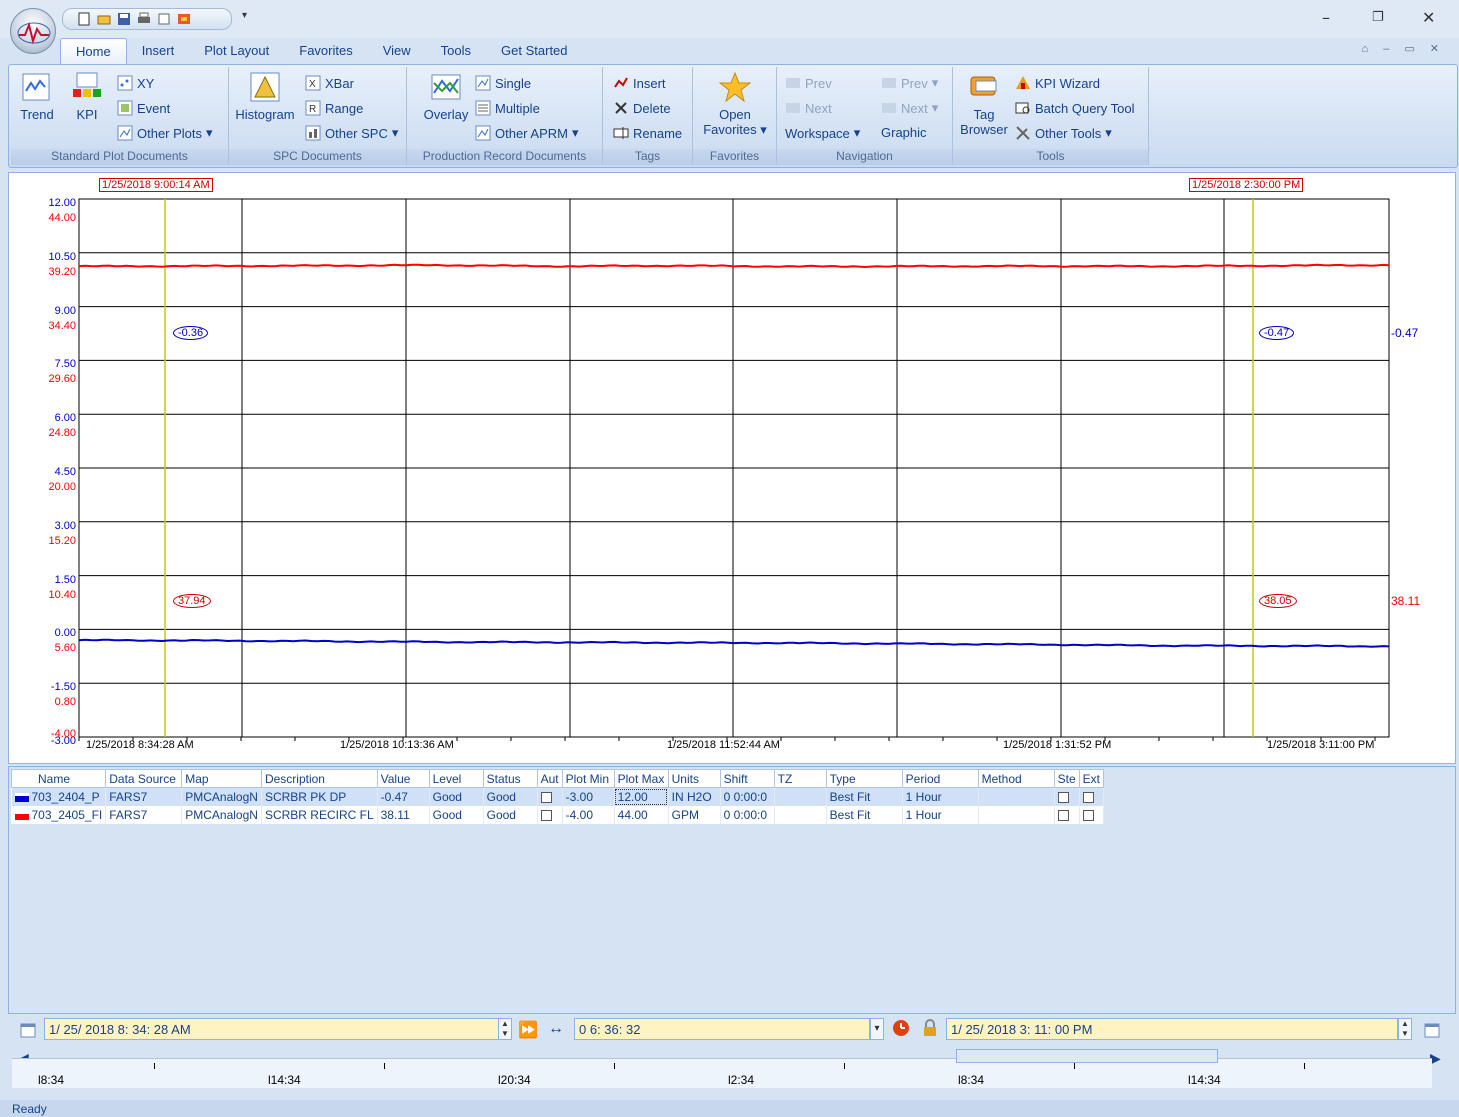 This screenshot has height=1117, width=1459. Describe the element at coordinates (58, 778) in the screenshot. I see `col-name: Name` at that location.